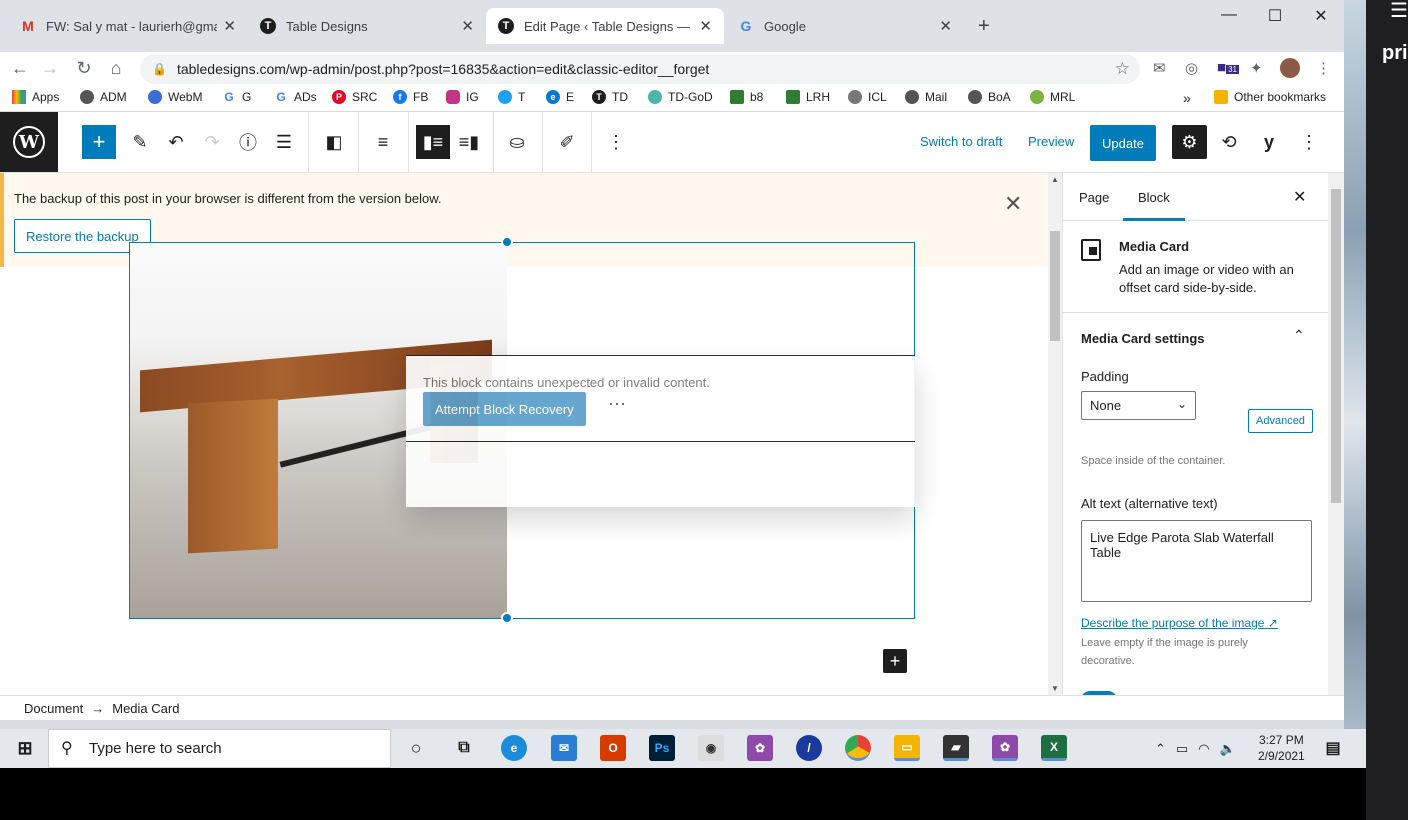 The height and width of the screenshot is (820, 1408). I want to click on padding-select: None ⌄, so click(1138, 405).